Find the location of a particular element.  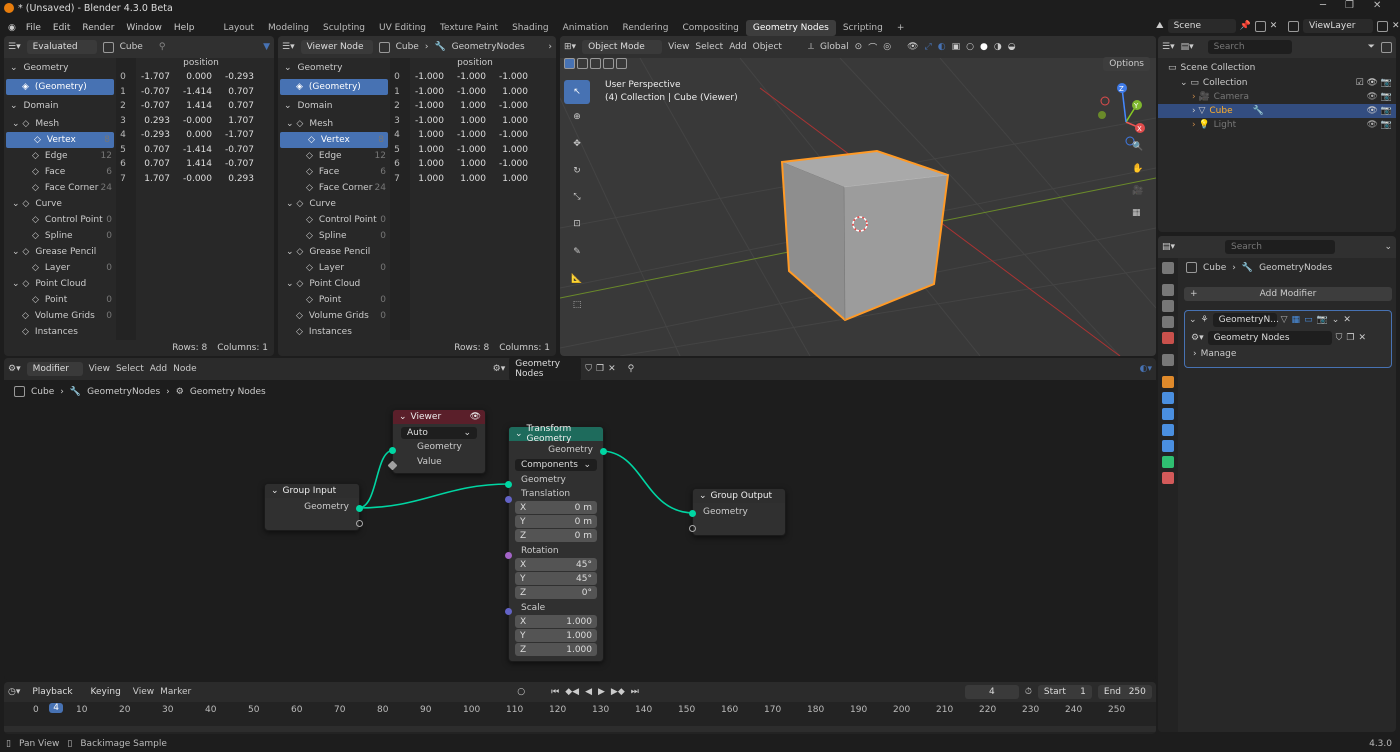

start-frame-field: Start 1 is located at coordinates (1064, 692).